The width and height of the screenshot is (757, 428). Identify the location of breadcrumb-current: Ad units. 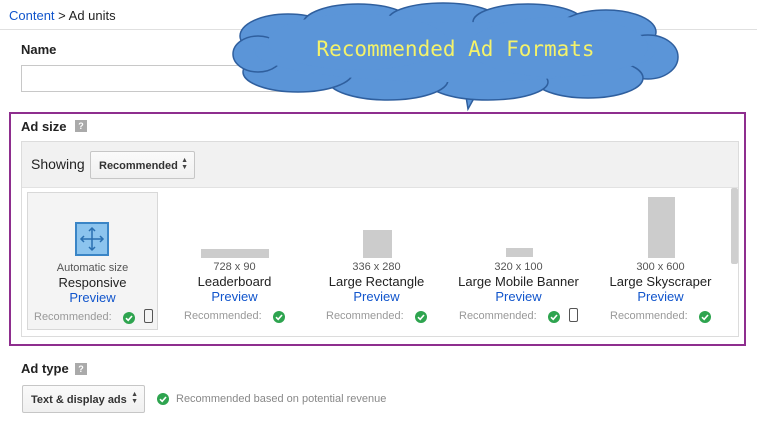
(92, 15).